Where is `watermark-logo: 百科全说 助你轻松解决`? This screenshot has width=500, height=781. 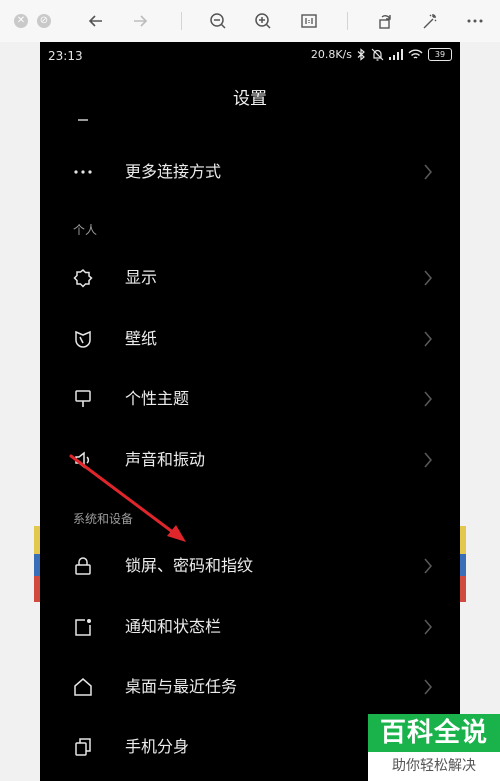 watermark-logo: 百科全说 助你轻松解决 is located at coordinates (434, 747).